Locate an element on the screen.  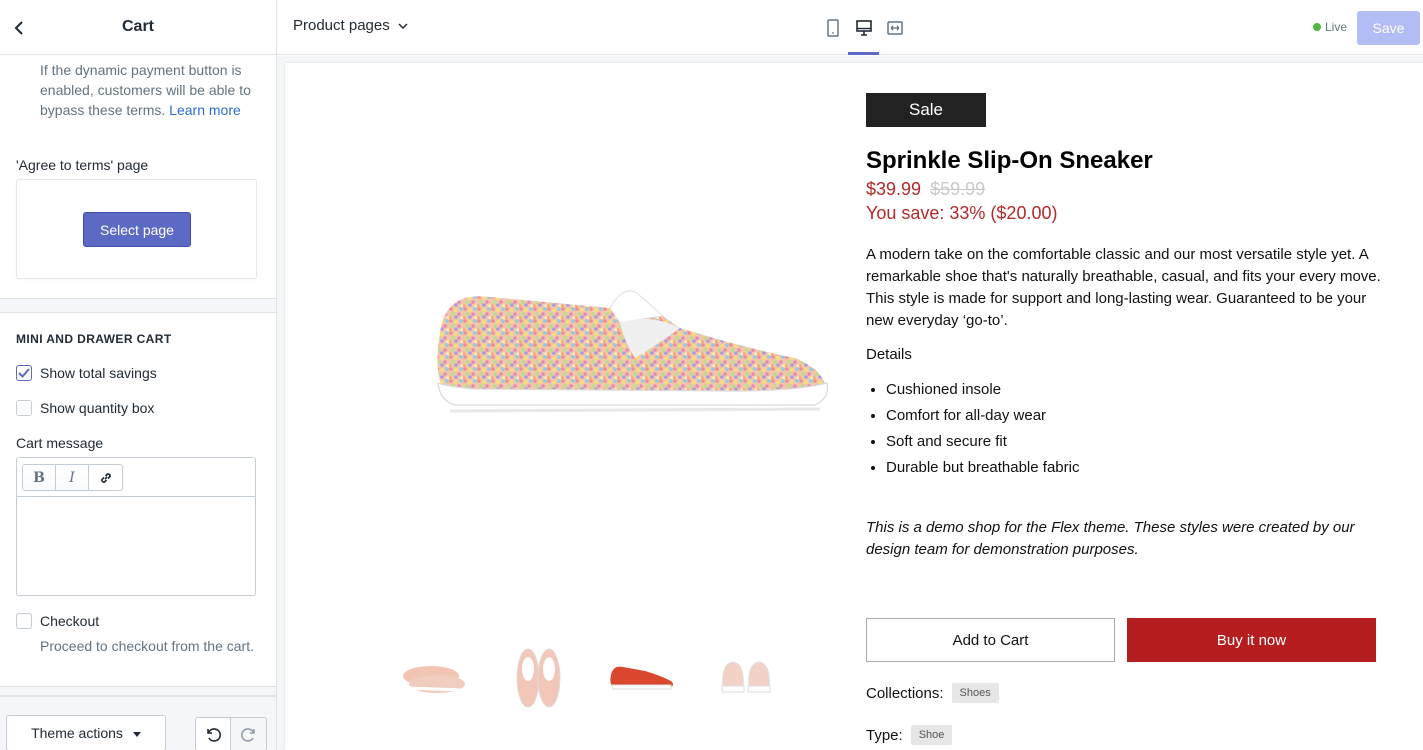
device-switcher is located at coordinates (863, 33).